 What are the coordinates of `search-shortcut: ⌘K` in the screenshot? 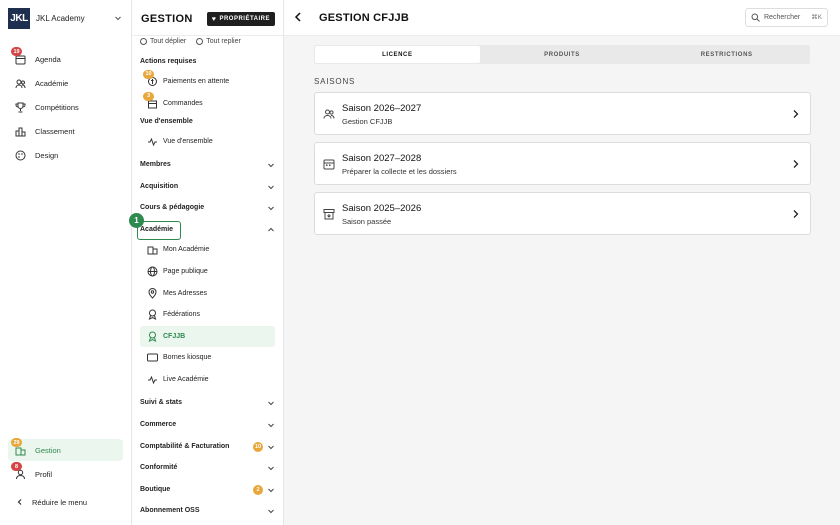 It's located at (816, 17).